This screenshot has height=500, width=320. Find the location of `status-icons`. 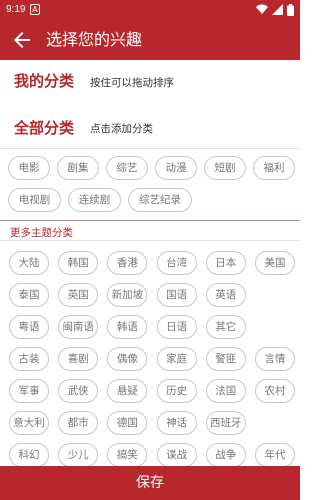

status-icons is located at coordinates (275, 10).